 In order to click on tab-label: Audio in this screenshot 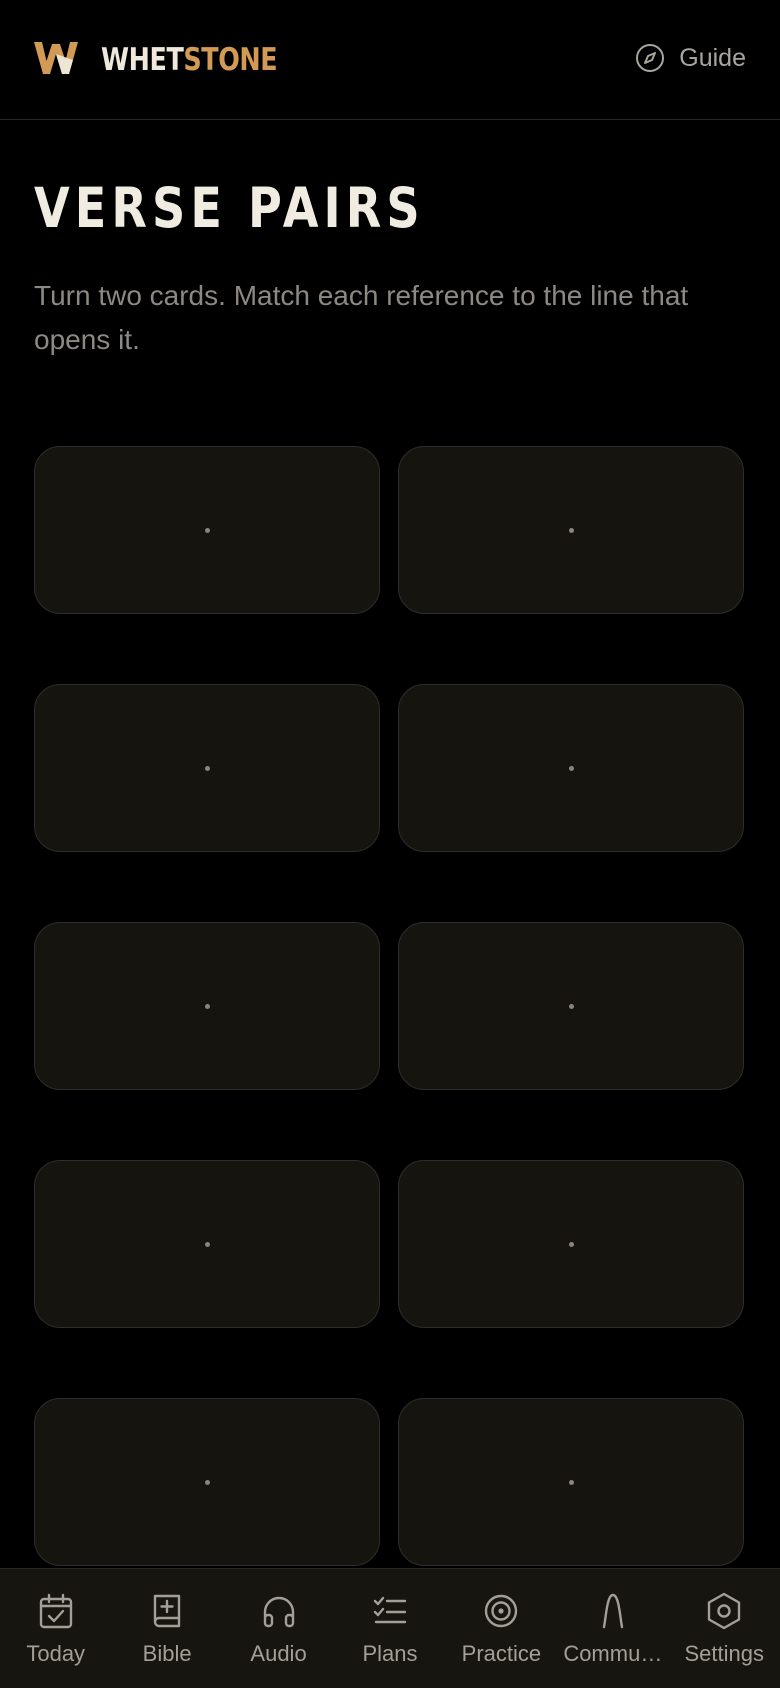, I will do `click(278, 1653)`.